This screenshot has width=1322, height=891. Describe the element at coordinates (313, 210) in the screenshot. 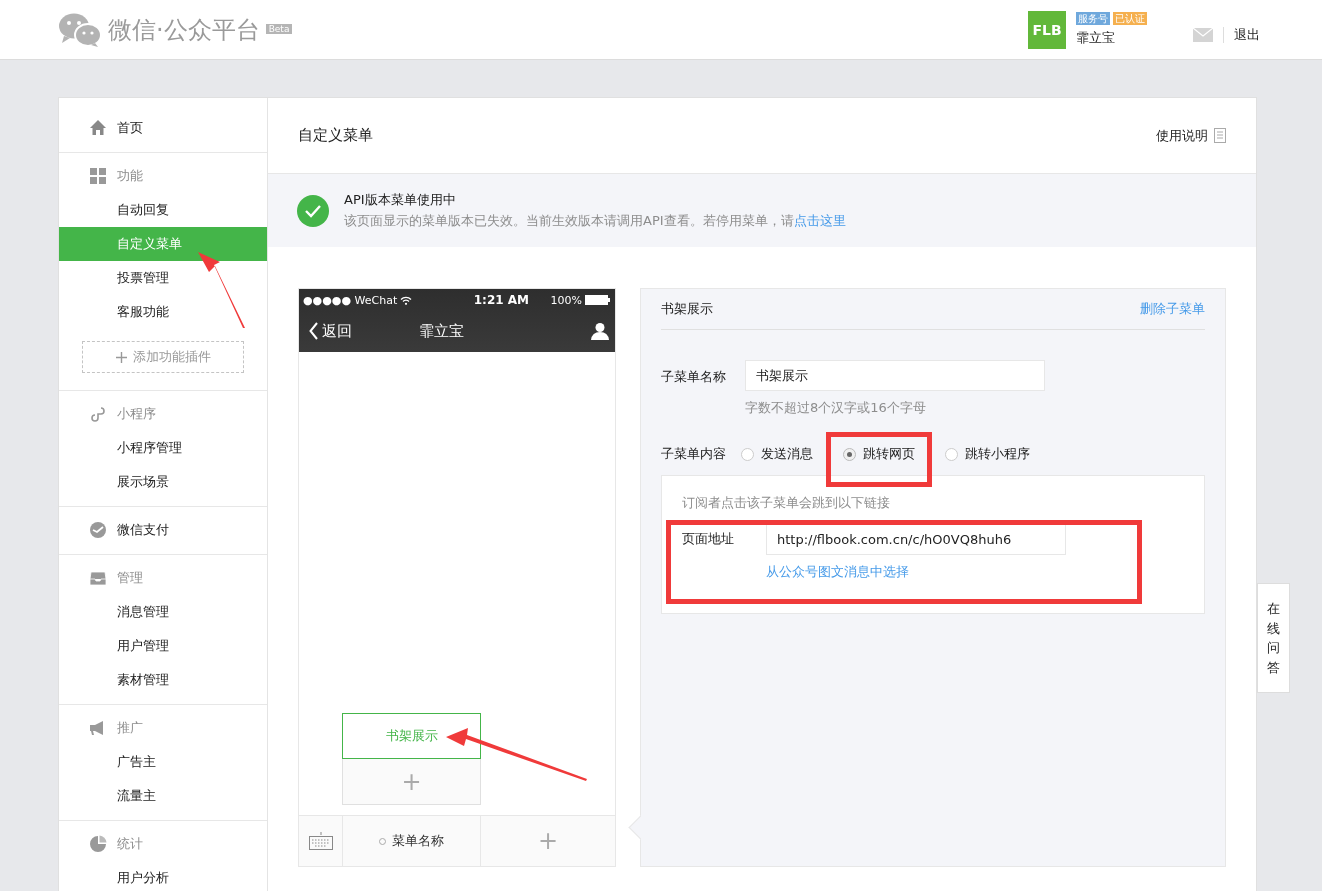

I see `check-icon` at that location.